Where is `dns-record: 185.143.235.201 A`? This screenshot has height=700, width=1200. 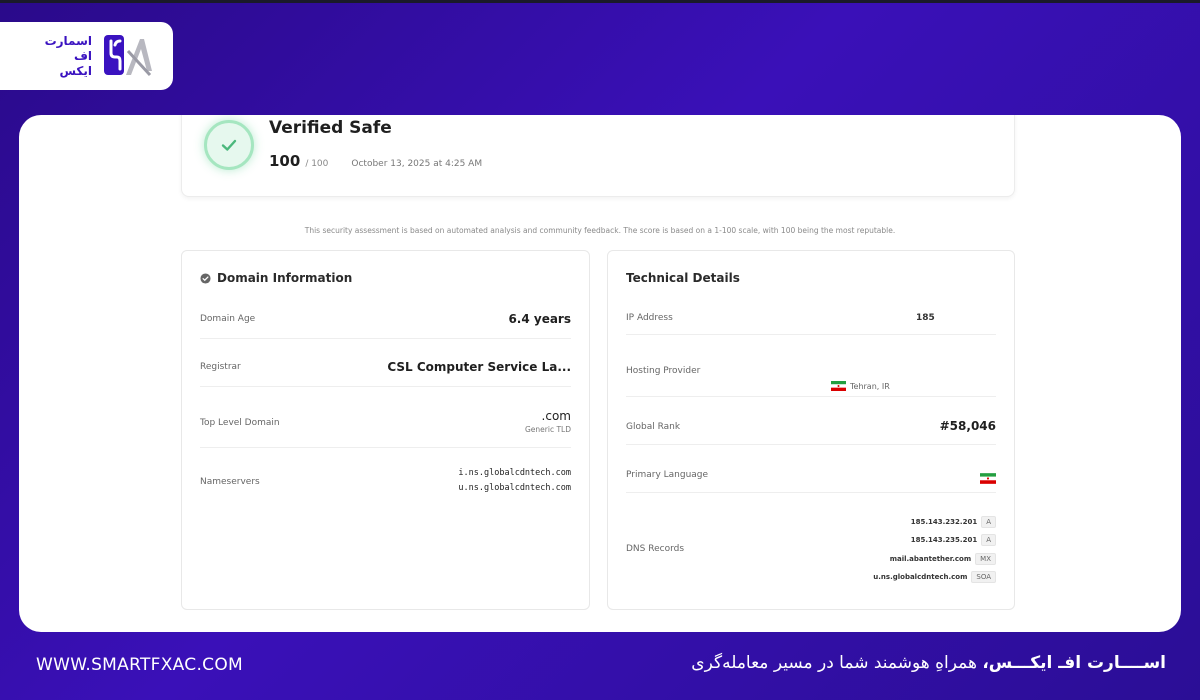 dns-record: 185.143.235.201 A is located at coordinates (934, 540).